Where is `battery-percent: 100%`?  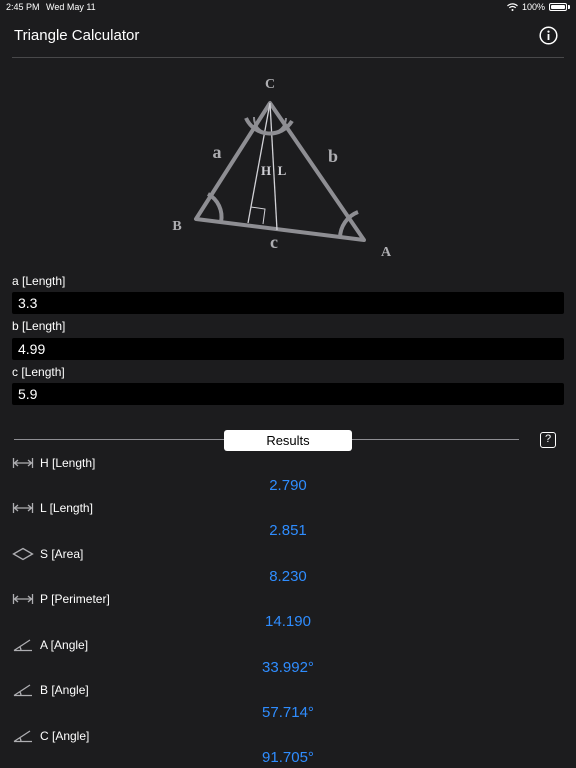
battery-percent: 100% is located at coordinates (533, 7).